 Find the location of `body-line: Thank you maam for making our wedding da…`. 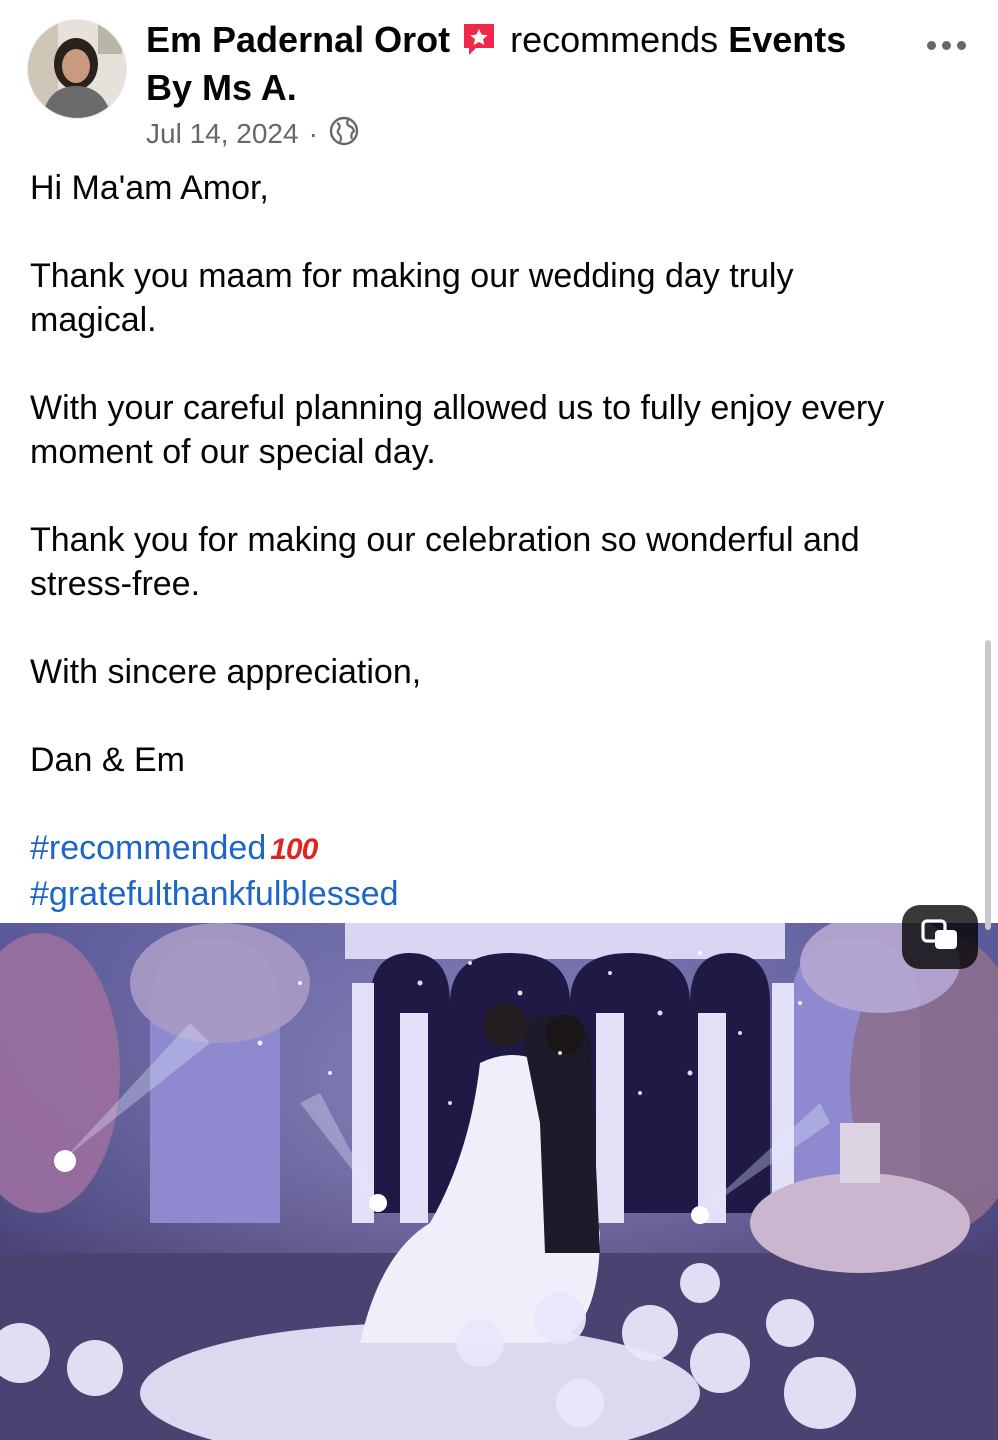

body-line: Thank you maam for making our wedding da… is located at coordinates (412, 276).